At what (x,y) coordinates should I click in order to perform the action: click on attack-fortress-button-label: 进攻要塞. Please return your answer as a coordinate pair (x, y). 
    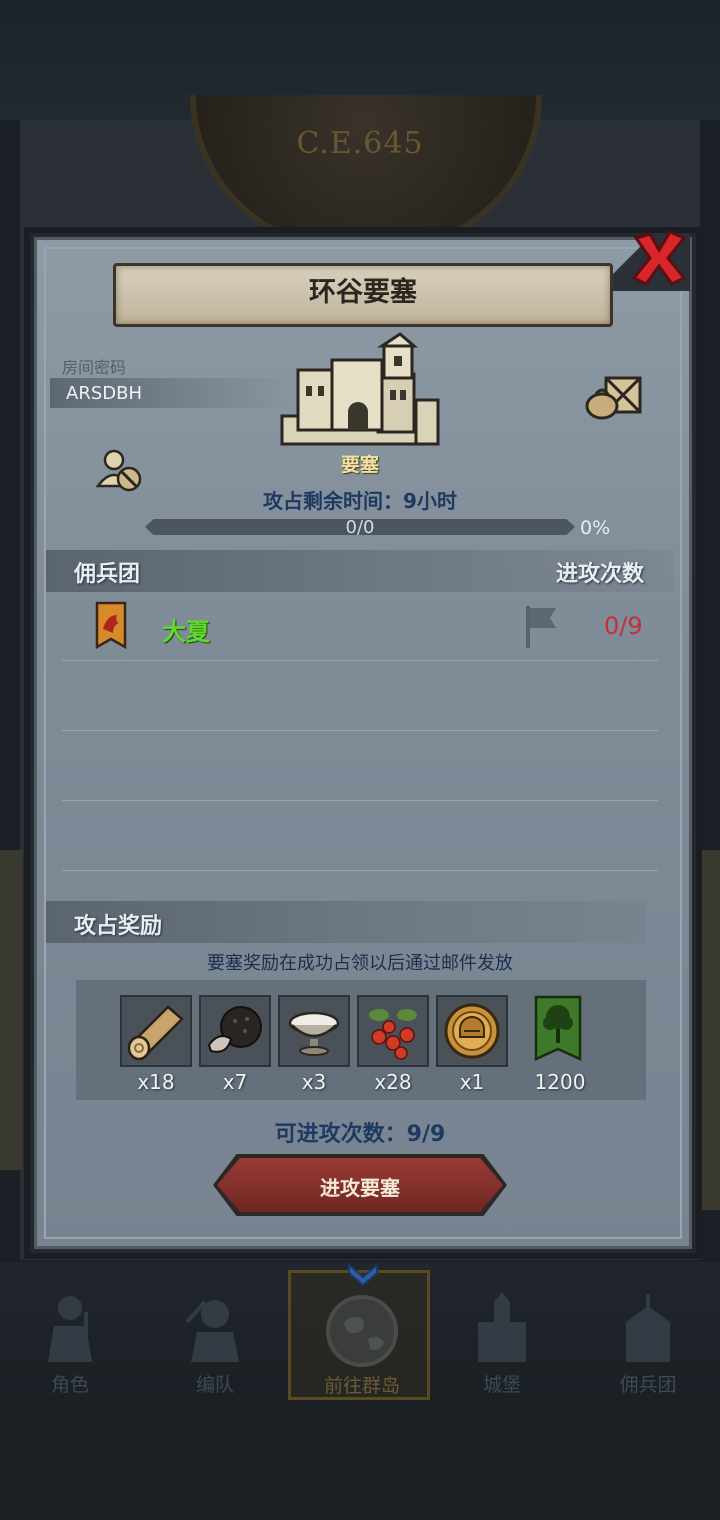
    Looking at the image, I should click on (360, 1188).